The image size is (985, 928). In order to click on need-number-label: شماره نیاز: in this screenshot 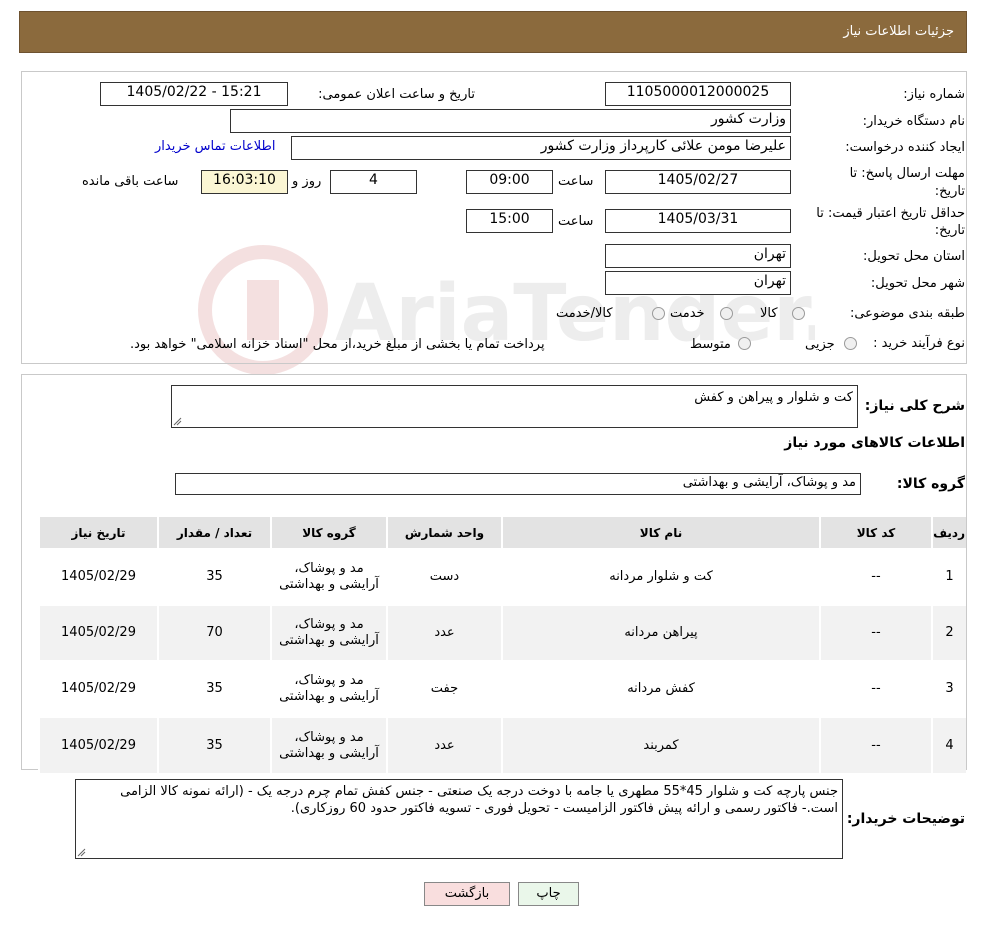, I will do `click(934, 94)`.